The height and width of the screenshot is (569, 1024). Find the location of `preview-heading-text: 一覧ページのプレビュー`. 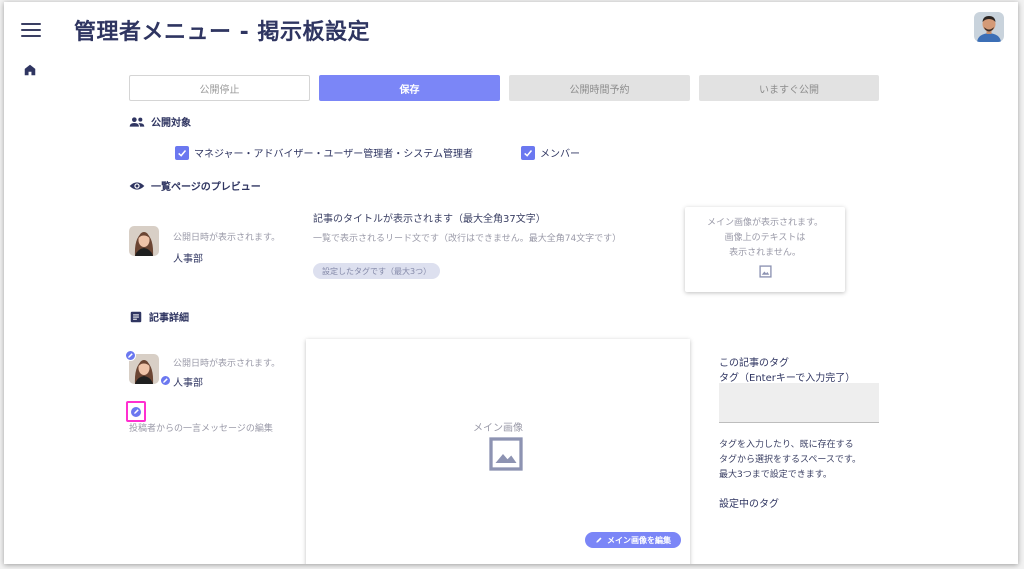

preview-heading-text: 一覧ページのプレビュー is located at coordinates (206, 187).